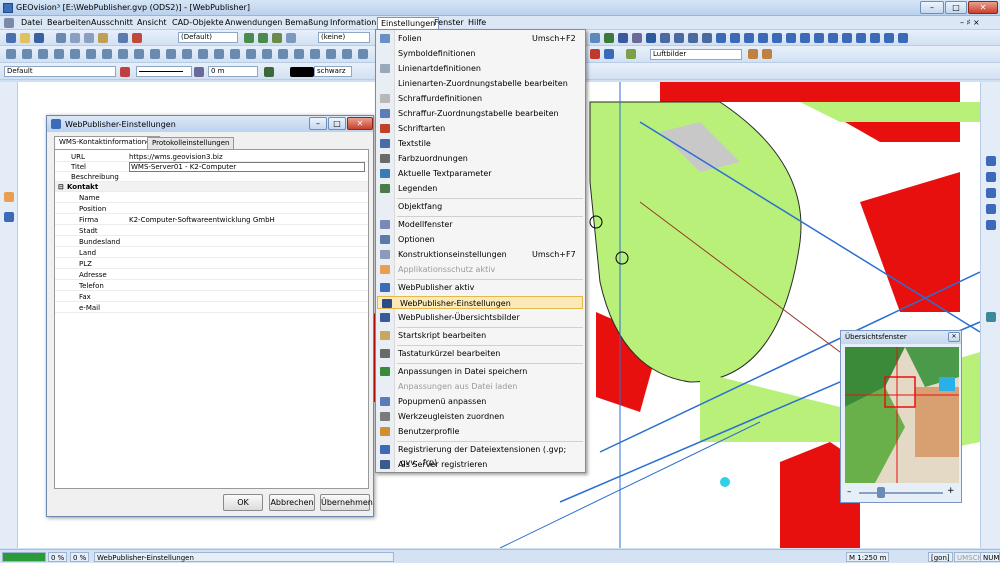 This screenshot has height=563, width=1000. I want to click on menu-bemassung: Bemaßung, so click(306, 23).